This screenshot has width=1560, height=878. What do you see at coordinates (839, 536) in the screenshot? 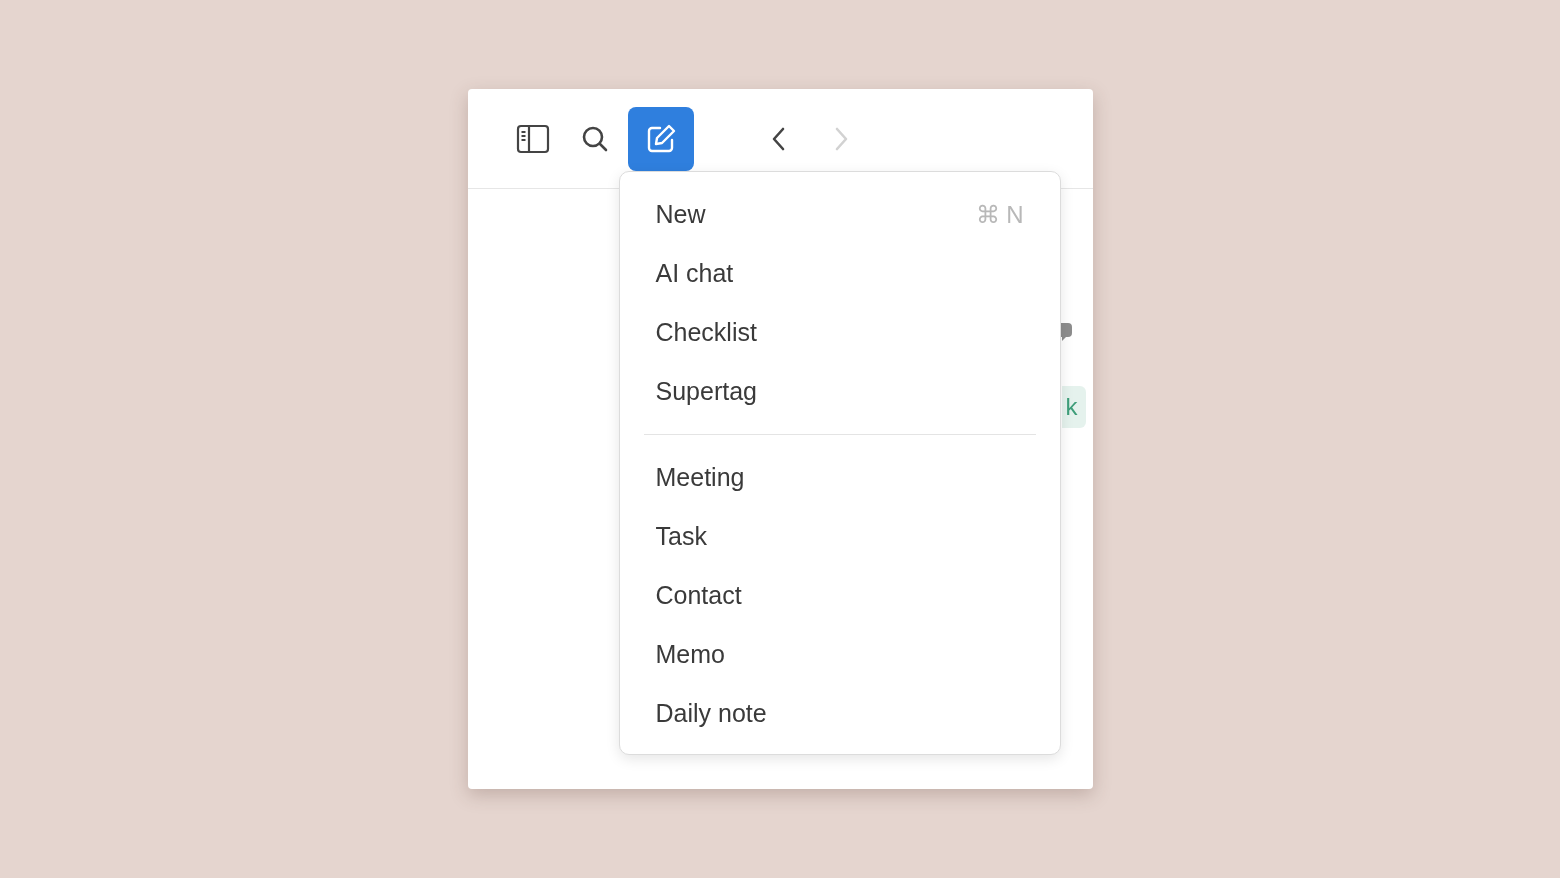
I see `menu-item: Task` at bounding box center [839, 536].